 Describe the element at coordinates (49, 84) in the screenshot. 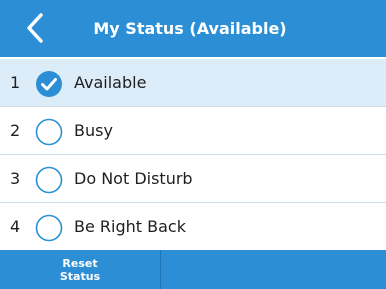

I see `check-circle-icon` at that location.